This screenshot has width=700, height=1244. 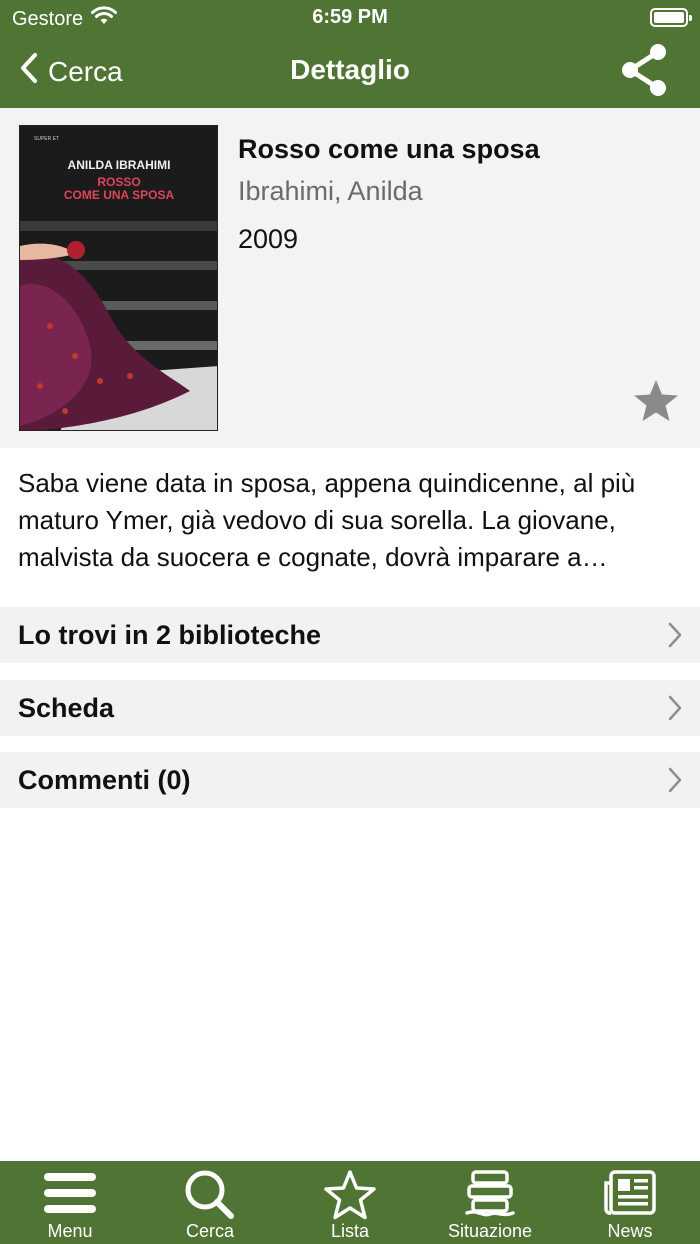 What do you see at coordinates (104, 780) in the screenshot?
I see `row-label: Commenti (0)` at bounding box center [104, 780].